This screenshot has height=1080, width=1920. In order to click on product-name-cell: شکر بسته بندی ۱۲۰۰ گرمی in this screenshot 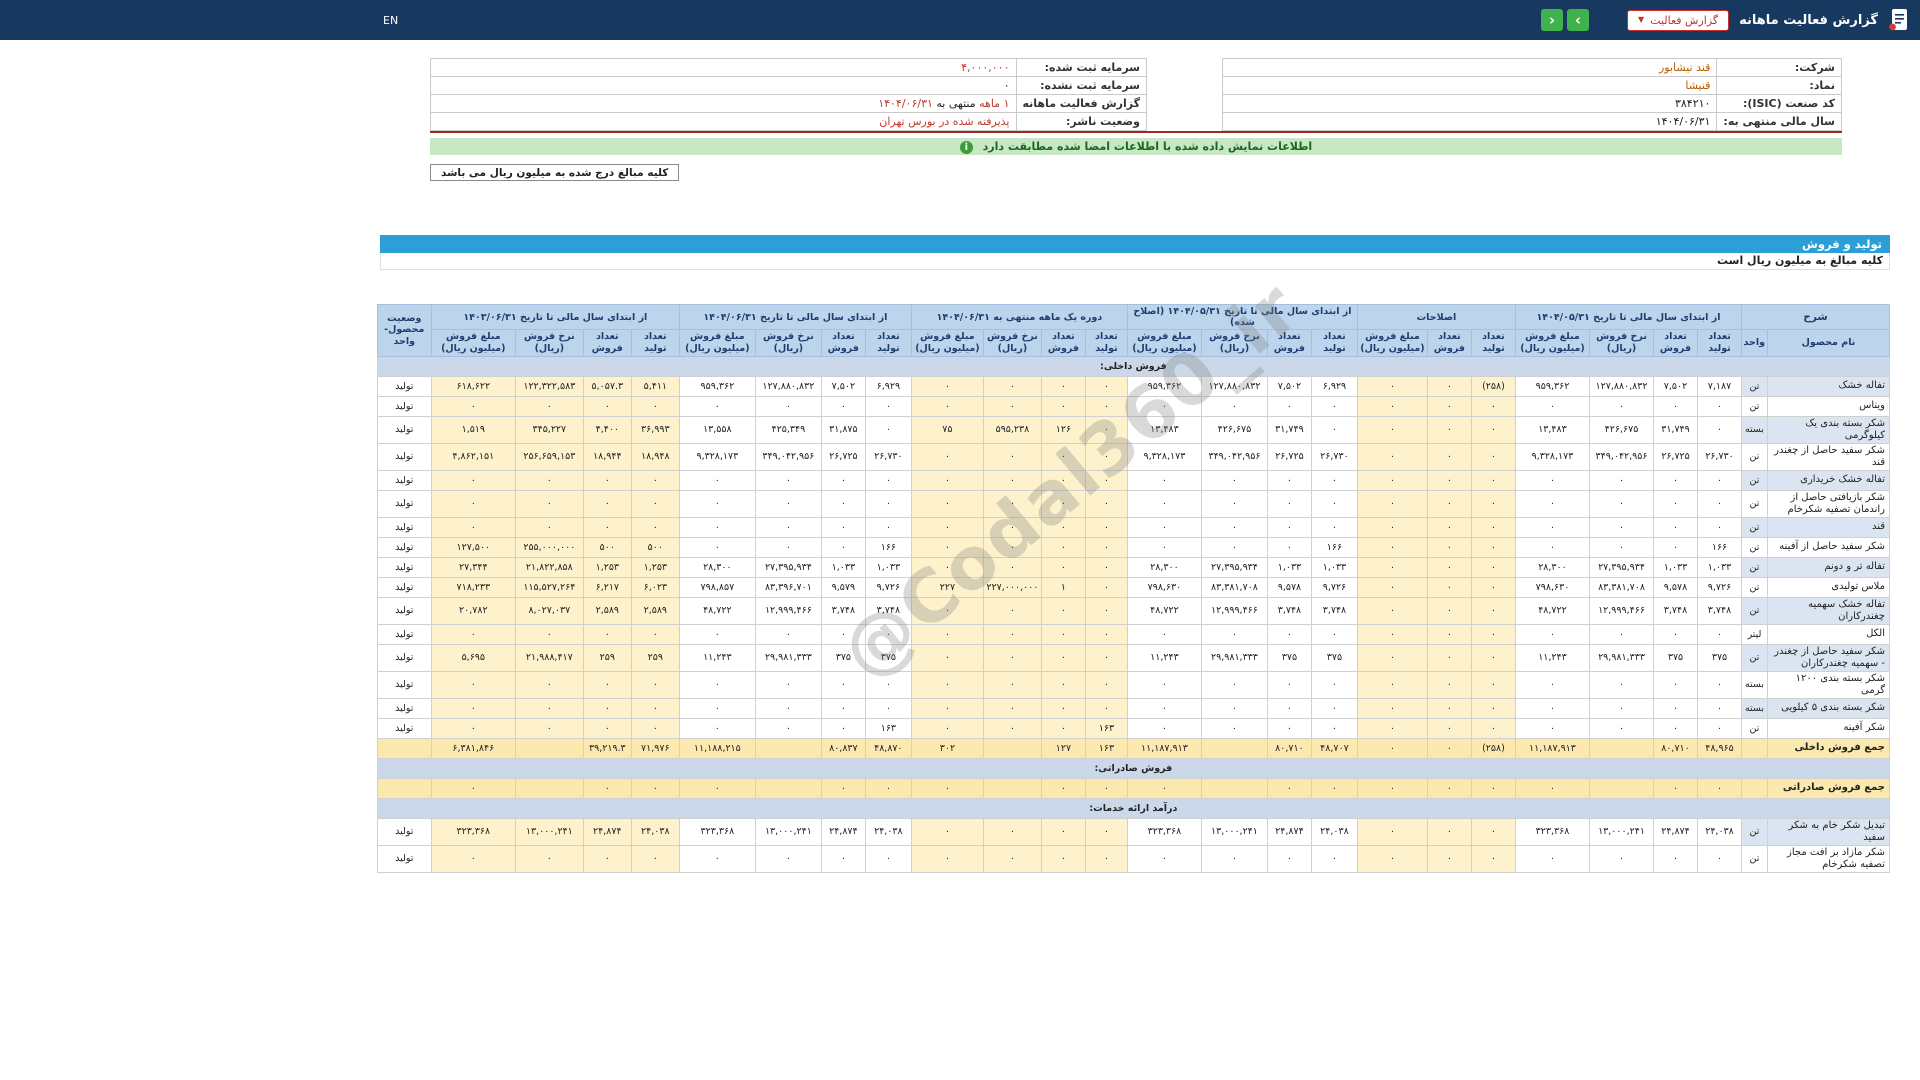, I will do `click(1828, 684)`.